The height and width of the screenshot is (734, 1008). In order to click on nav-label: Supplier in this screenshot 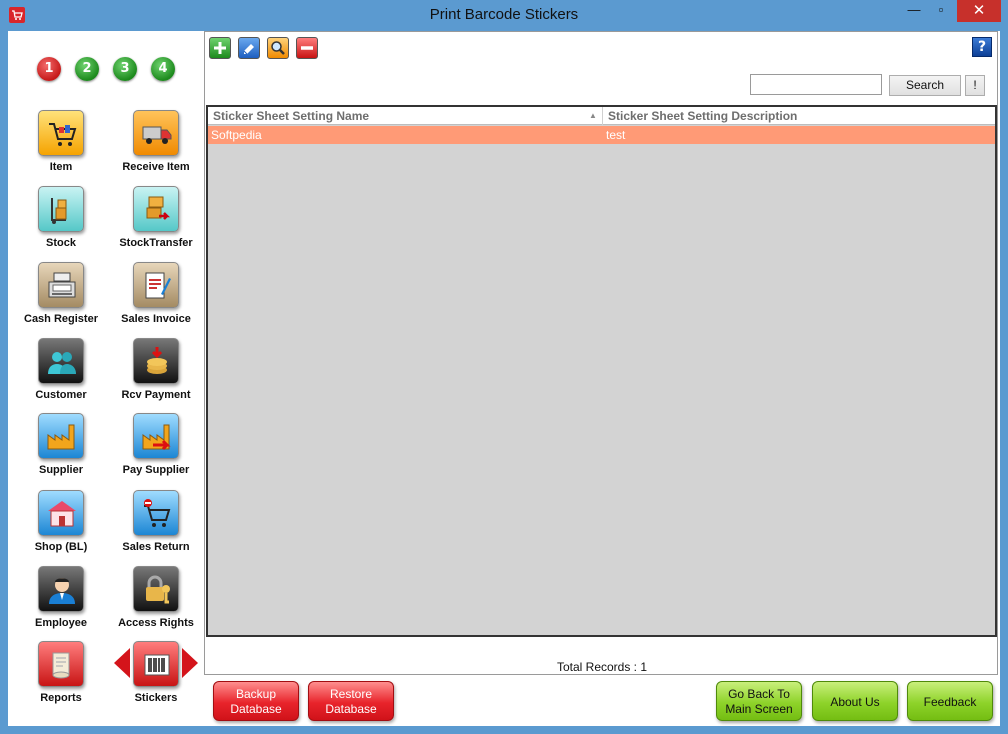, I will do `click(60, 470)`.